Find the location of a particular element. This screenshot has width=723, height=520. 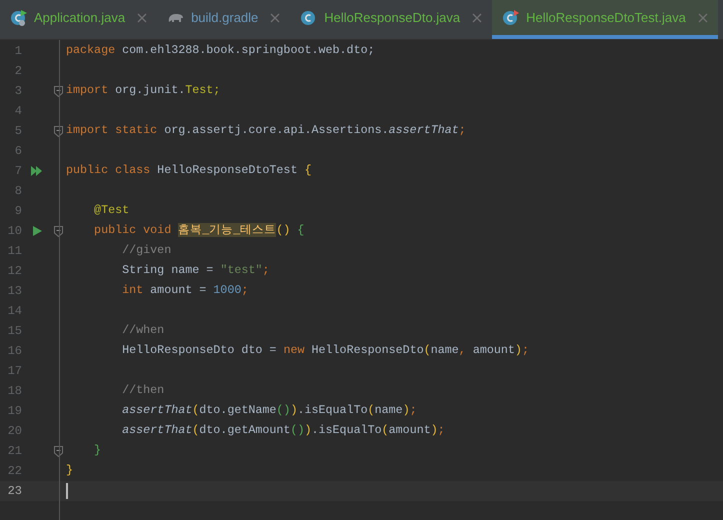

line-number: 13 is located at coordinates (14, 291).